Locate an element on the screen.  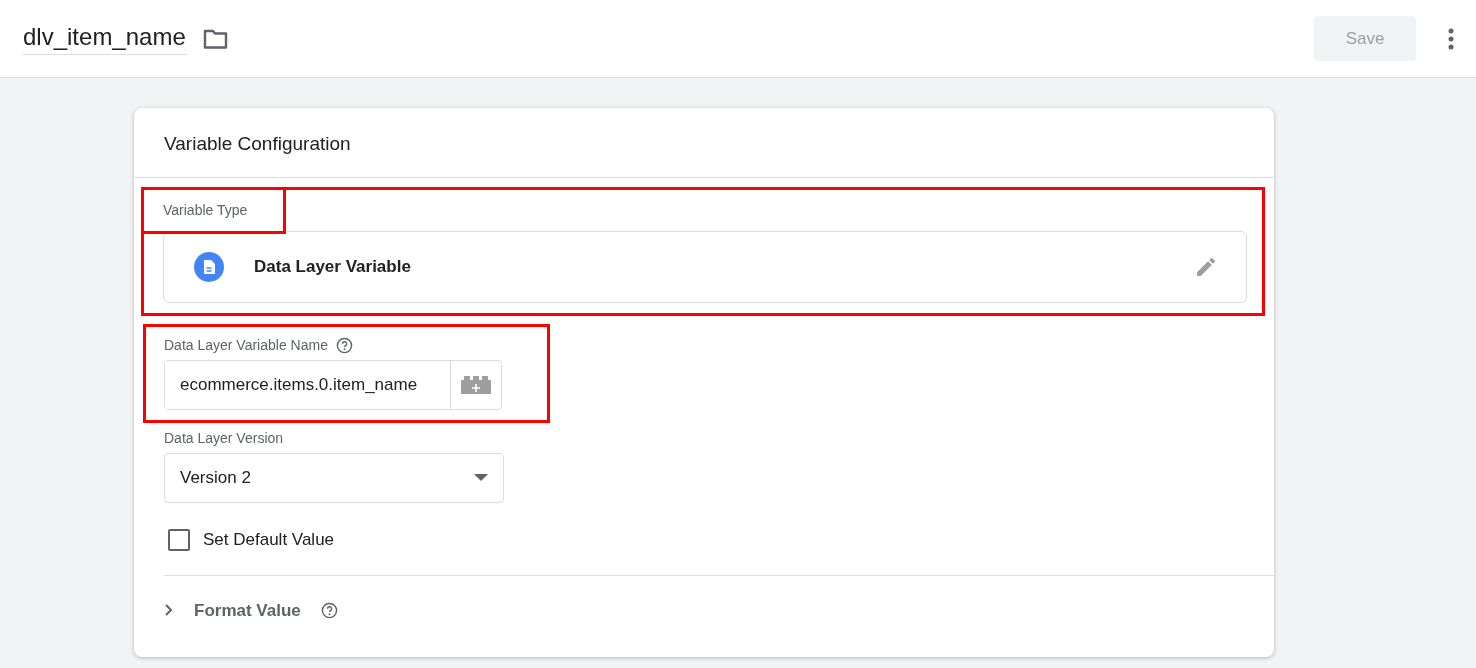
variable-name-title: dlv_item_name is located at coordinates (105, 38).